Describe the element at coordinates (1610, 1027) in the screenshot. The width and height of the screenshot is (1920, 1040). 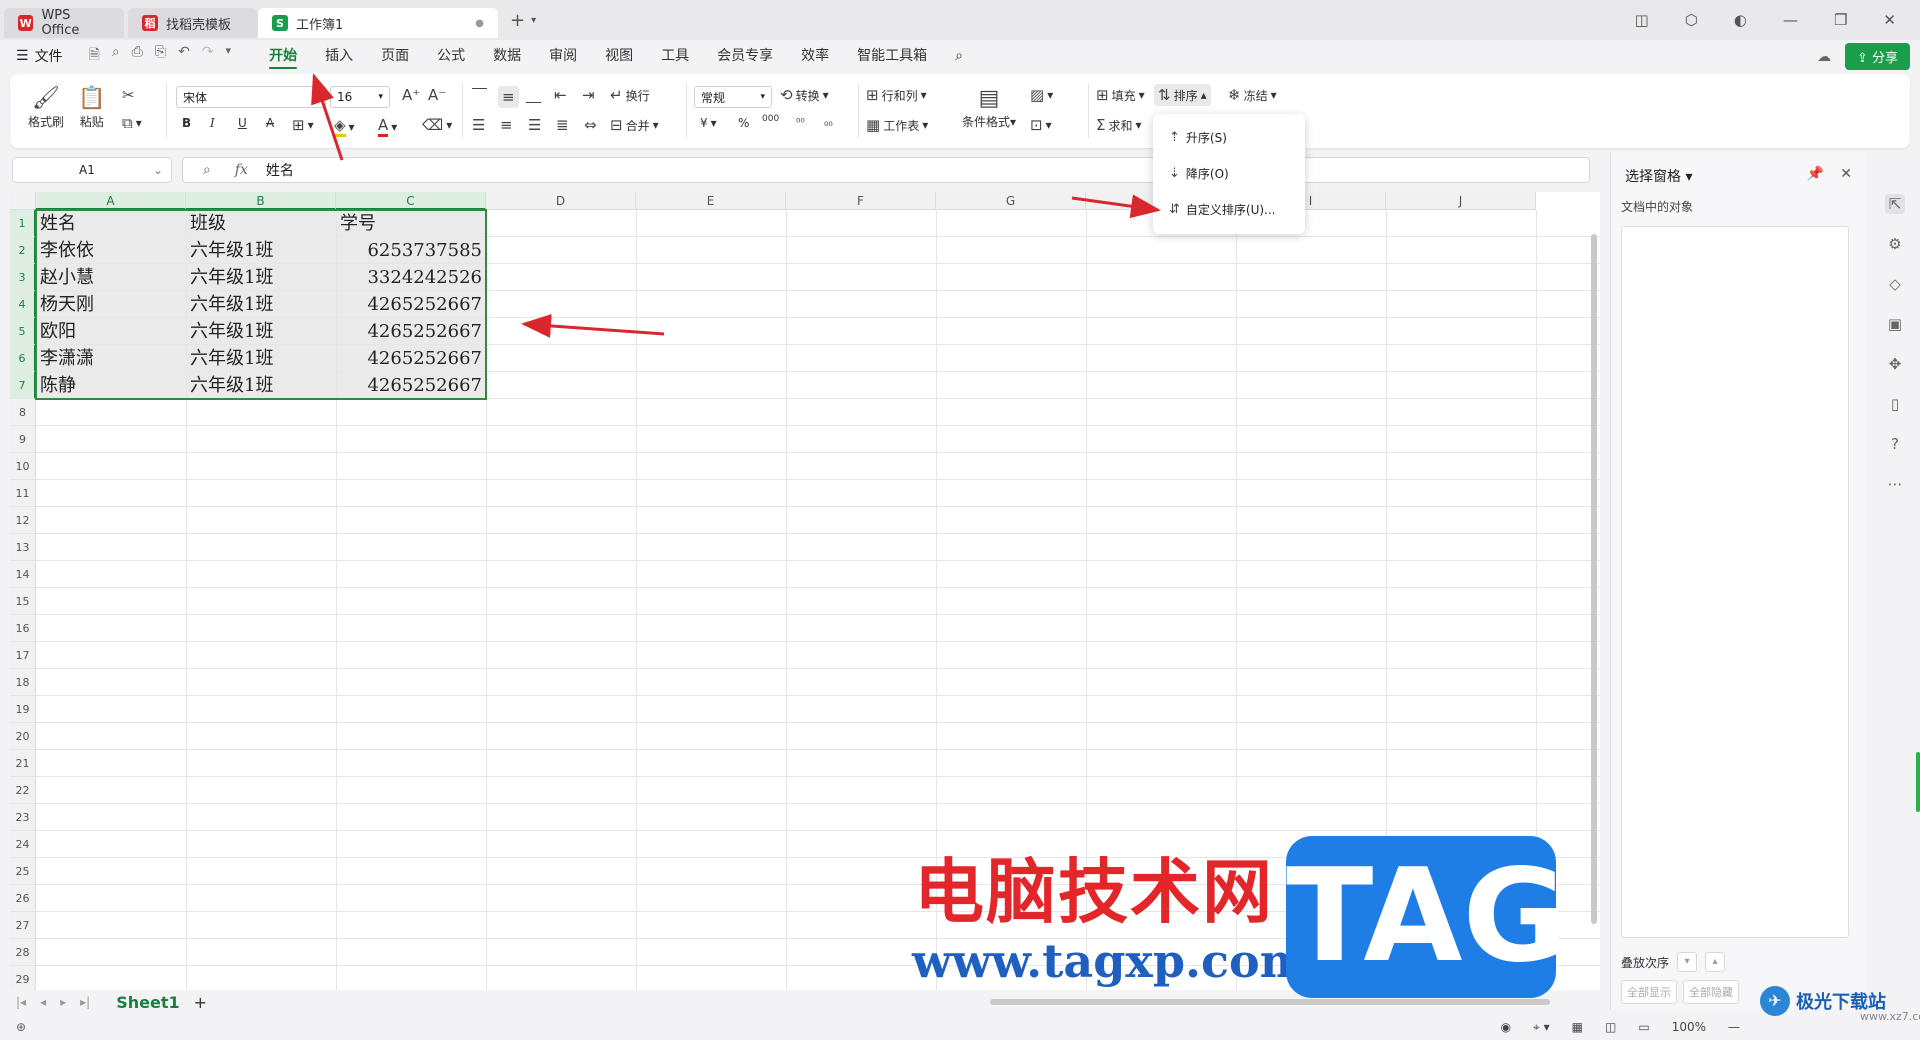
I see `page-view-icon: ◫` at that location.